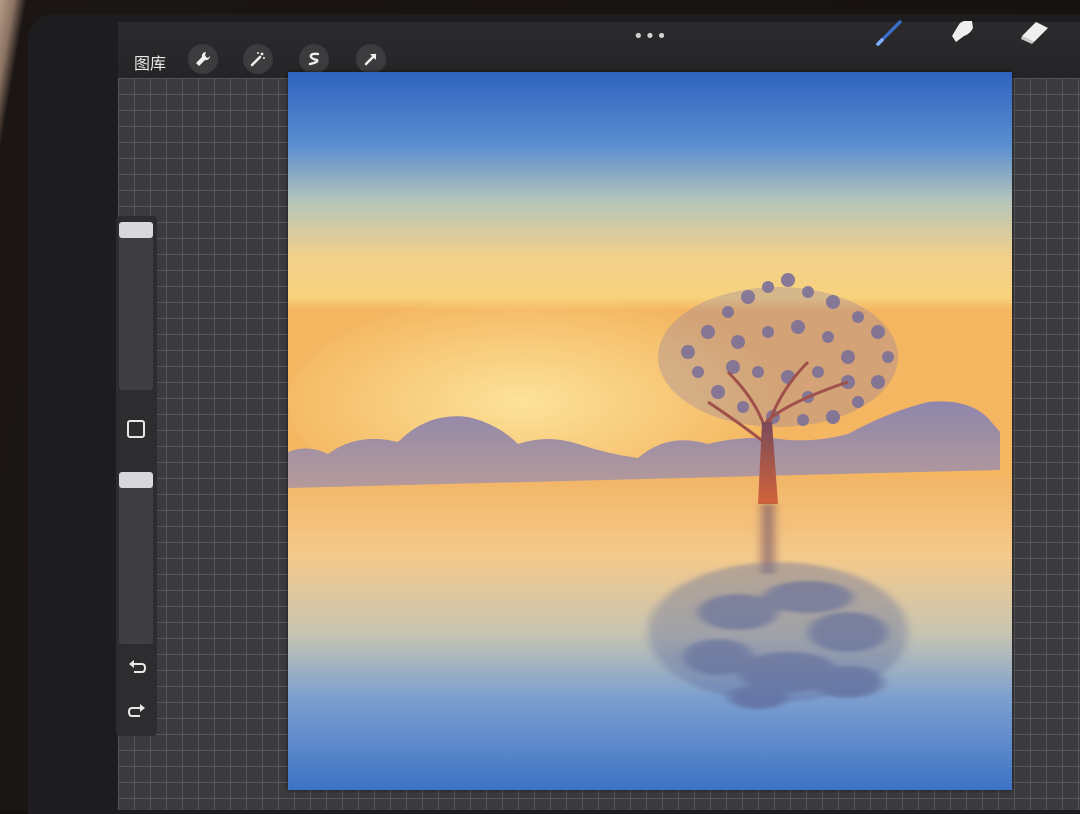  I want to click on brush-icon, so click(889, 33).